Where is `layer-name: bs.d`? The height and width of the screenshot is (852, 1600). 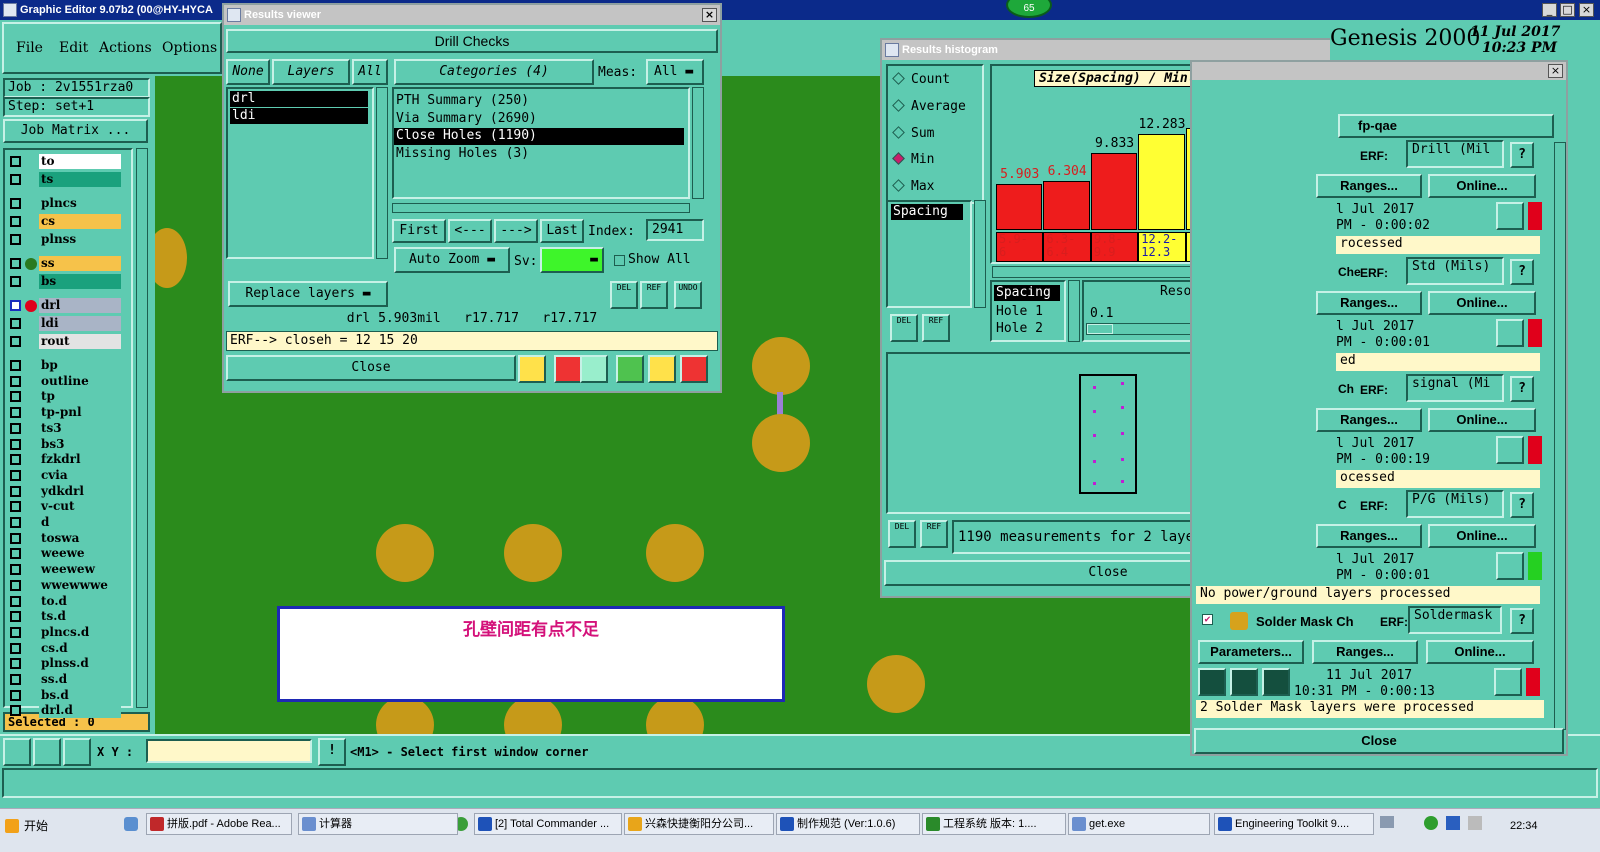 layer-name: bs.d is located at coordinates (80, 695).